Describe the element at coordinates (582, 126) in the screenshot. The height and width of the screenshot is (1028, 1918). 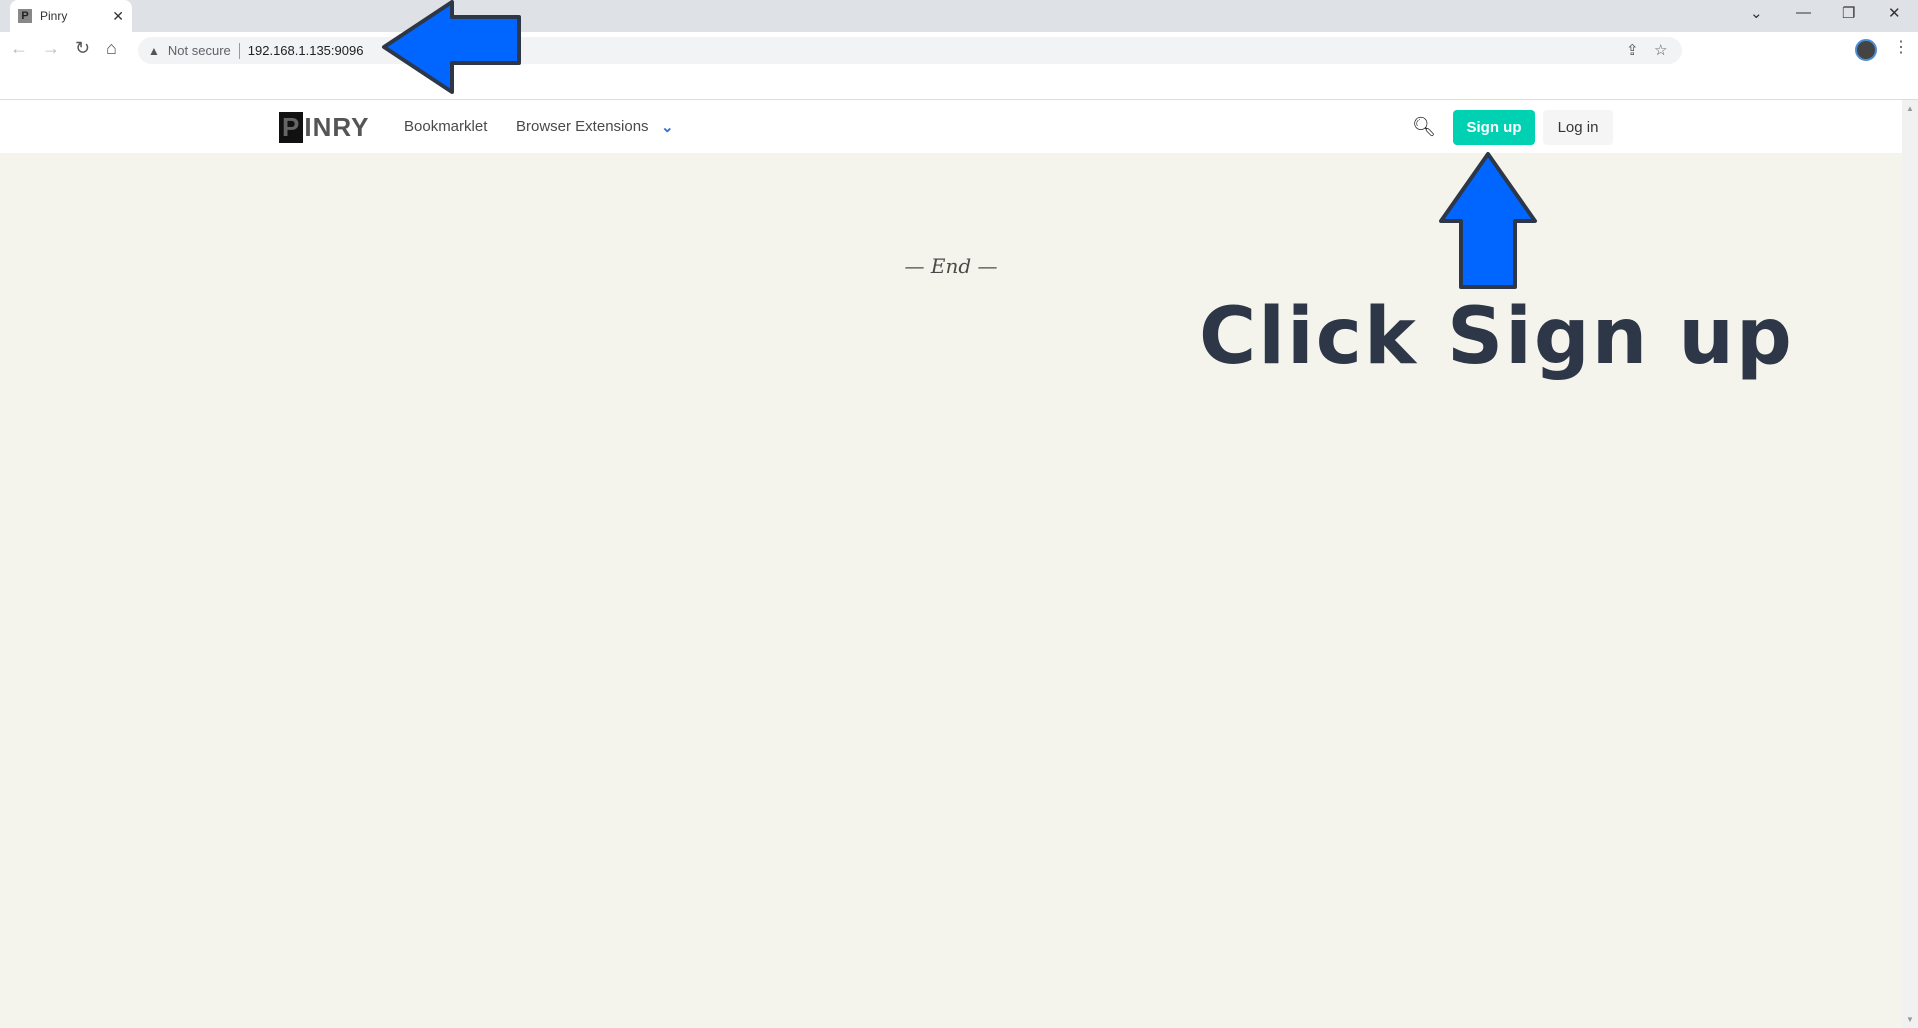
I see `browser-extensions-dropdown: Browser Extensions` at that location.